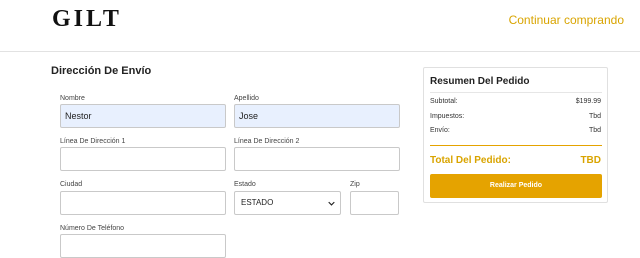 The image size is (640, 258). Describe the element at coordinates (71, 184) in the screenshot. I see `city-label: Ciudad` at that location.